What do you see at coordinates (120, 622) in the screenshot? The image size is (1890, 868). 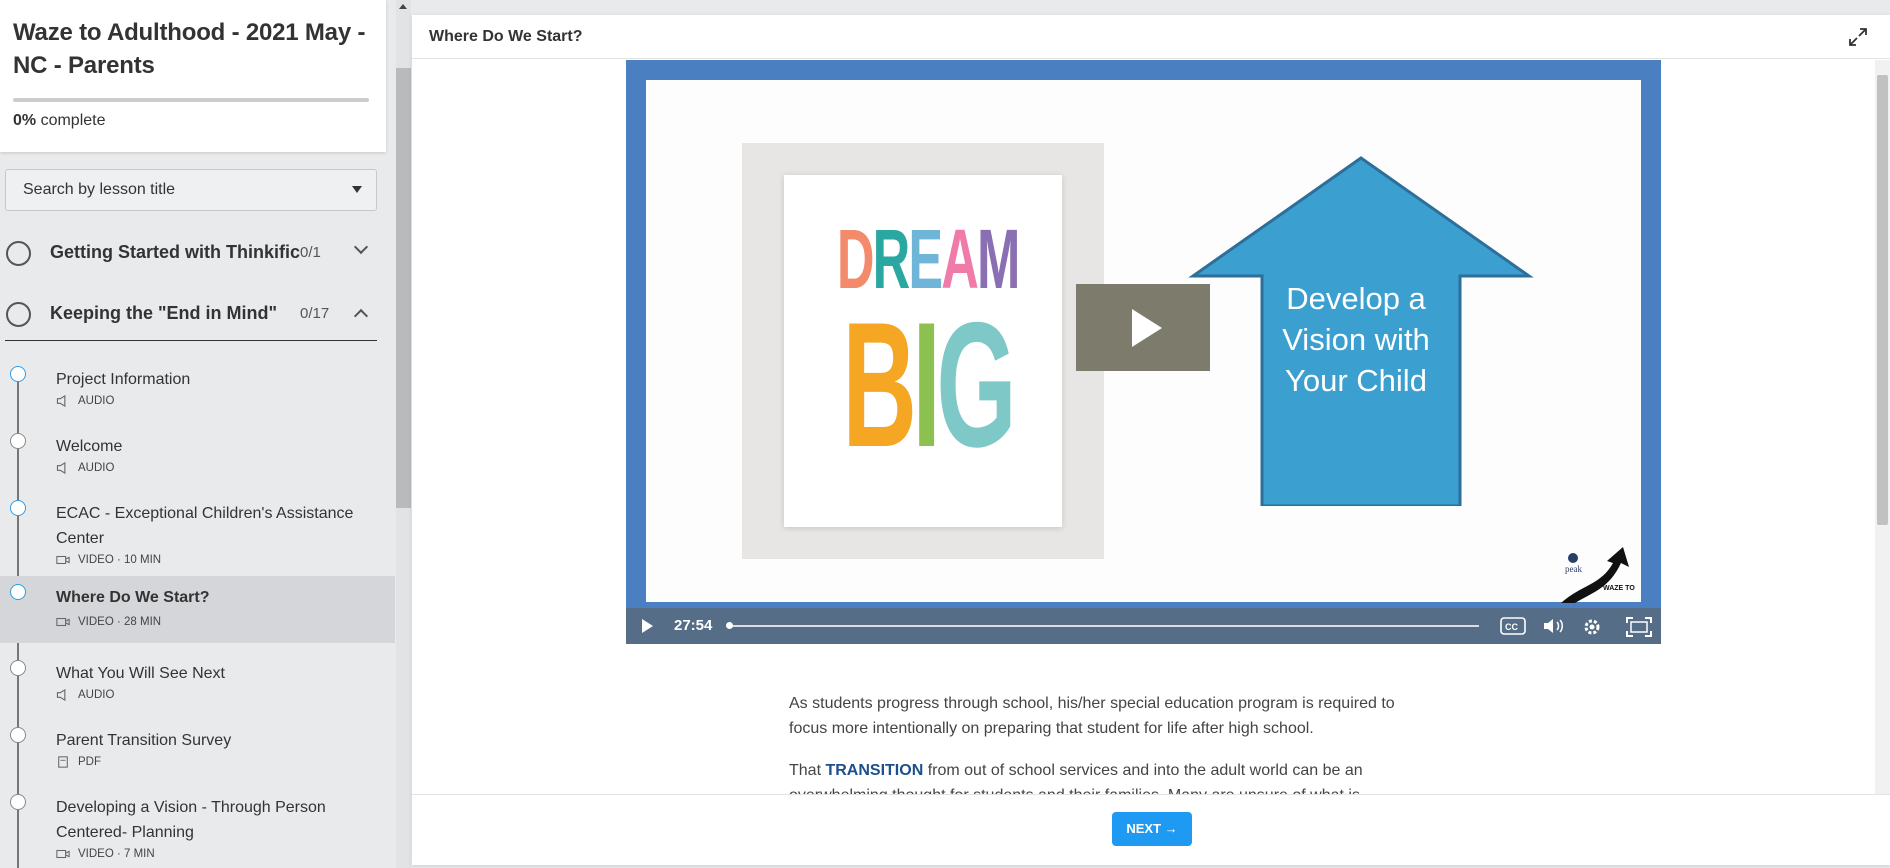 I see `lesson-meta-text: VIDEO · 28 MIN` at bounding box center [120, 622].